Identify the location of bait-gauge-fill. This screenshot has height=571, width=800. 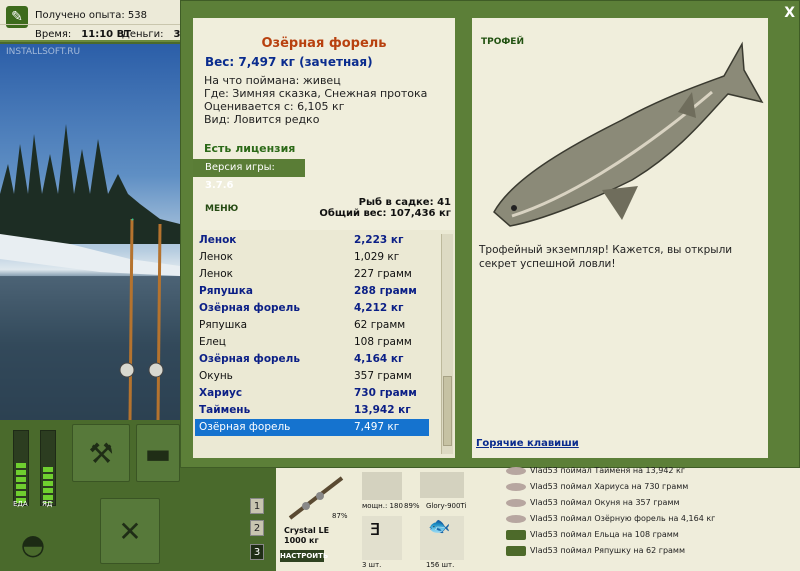
(48, 485).